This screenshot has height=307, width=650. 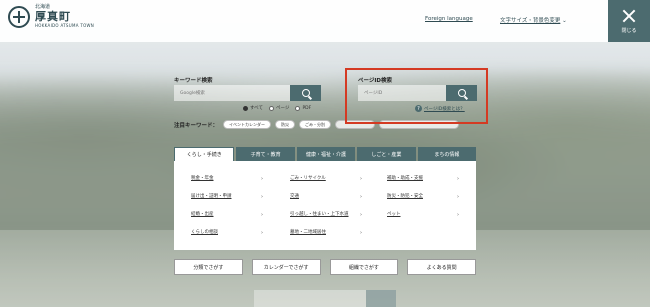 What do you see at coordinates (247, 124) in the screenshot?
I see `keyword-chip: イベントカレンダー` at bounding box center [247, 124].